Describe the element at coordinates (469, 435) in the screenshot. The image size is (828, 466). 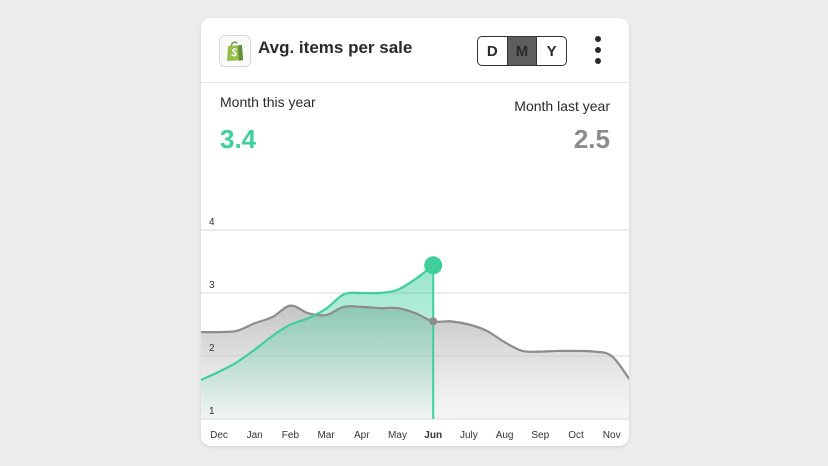
I see `x-tick-label: July` at that location.